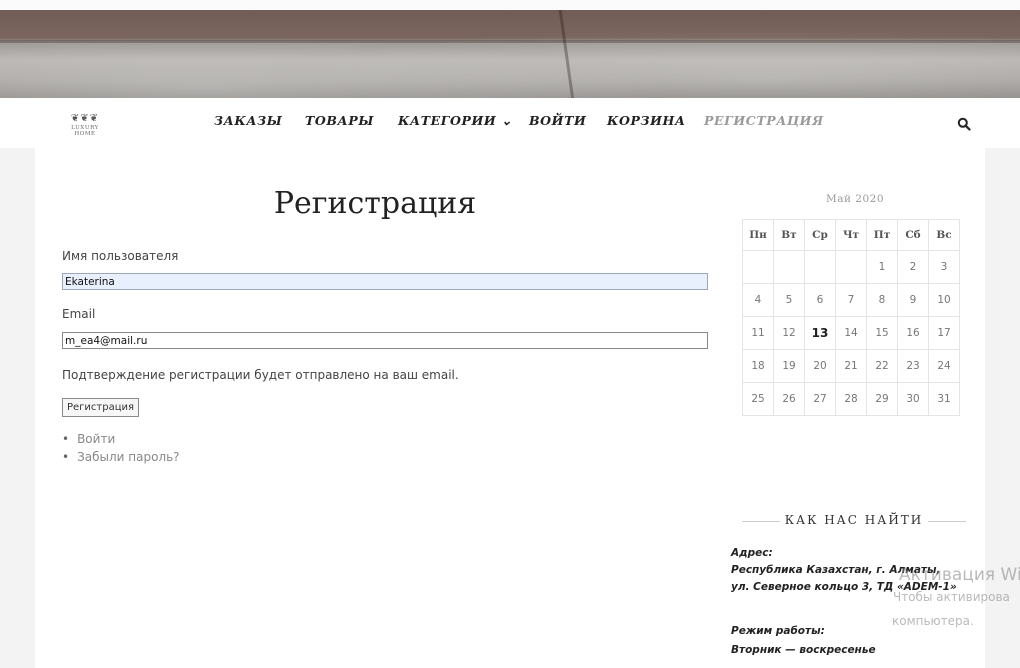 The height and width of the screenshot is (668, 1020). Describe the element at coordinates (820, 366) in the screenshot. I see `calendar-day: 20` at that location.